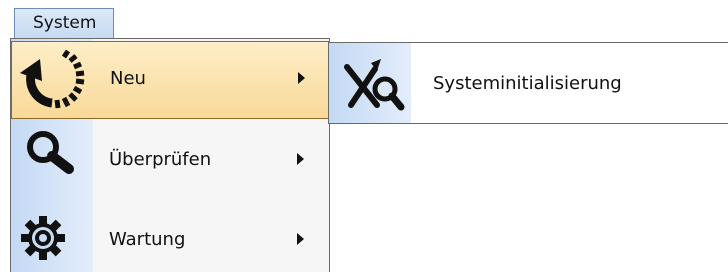 The image size is (728, 272). I want to click on menu-item-ueberpruefen: Überprüfen, so click(170, 160).